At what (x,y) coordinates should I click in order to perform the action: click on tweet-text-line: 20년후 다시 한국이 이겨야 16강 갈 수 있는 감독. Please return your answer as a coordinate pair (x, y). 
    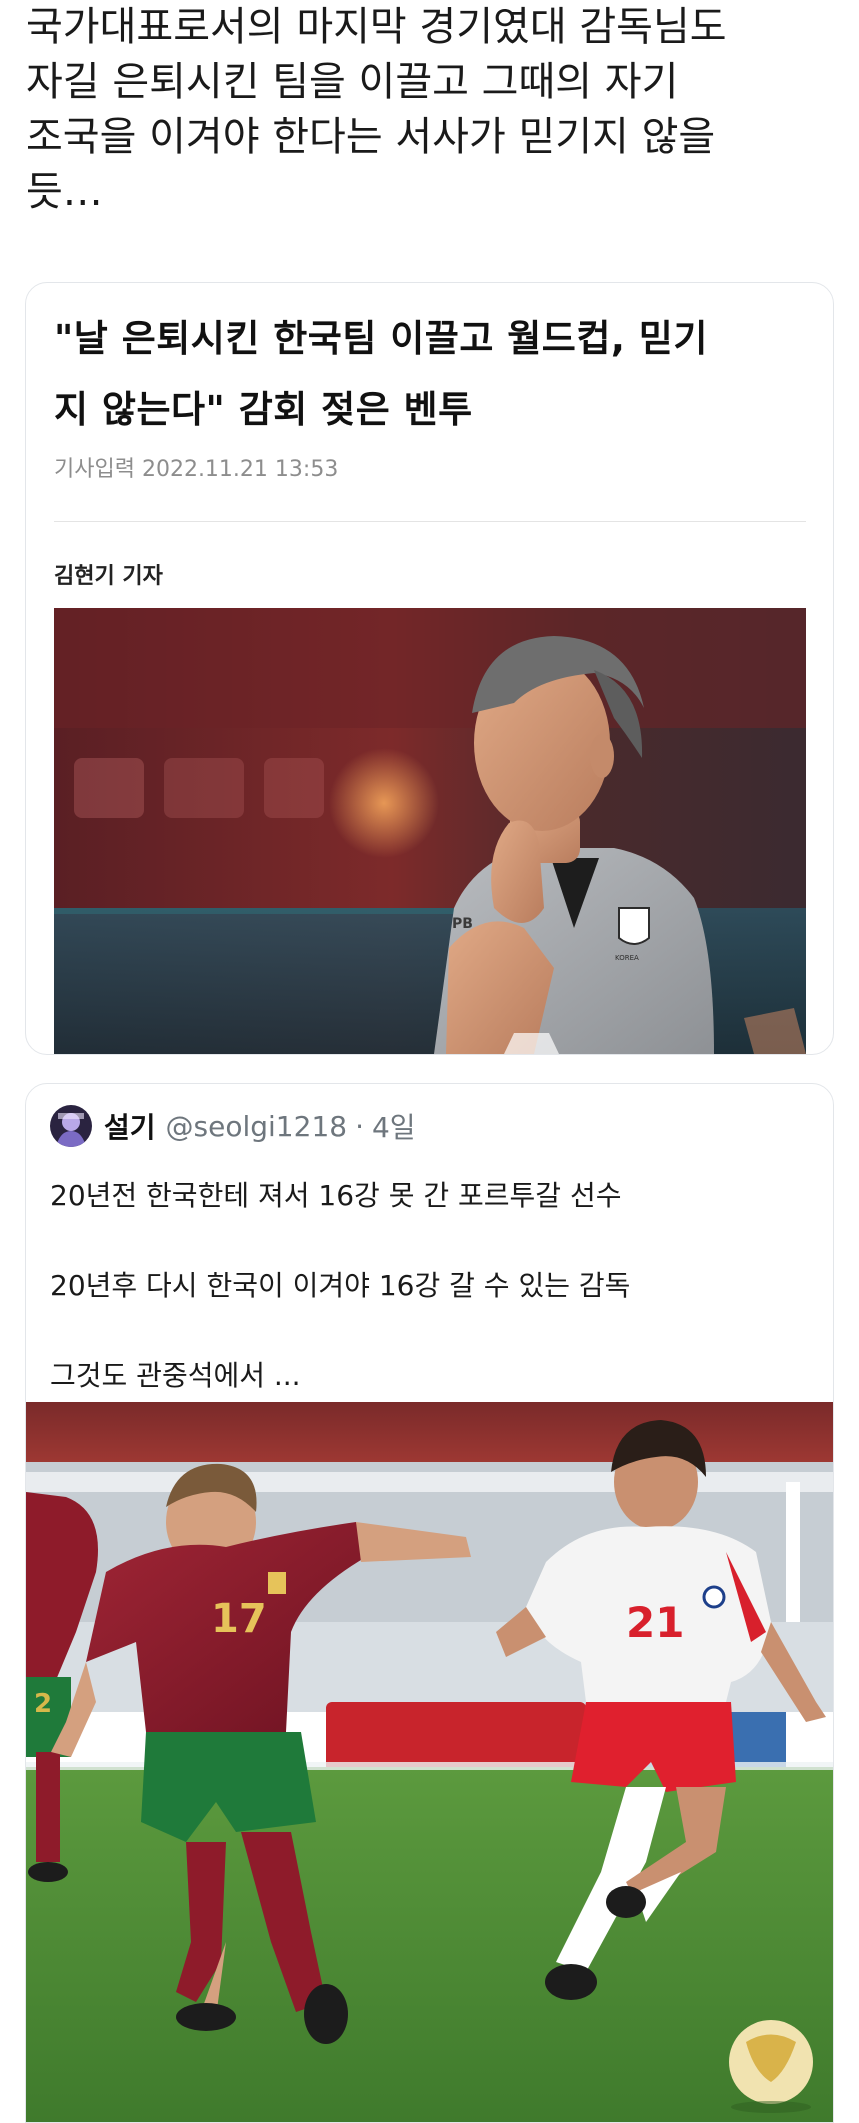
    Looking at the image, I should click on (340, 1285).